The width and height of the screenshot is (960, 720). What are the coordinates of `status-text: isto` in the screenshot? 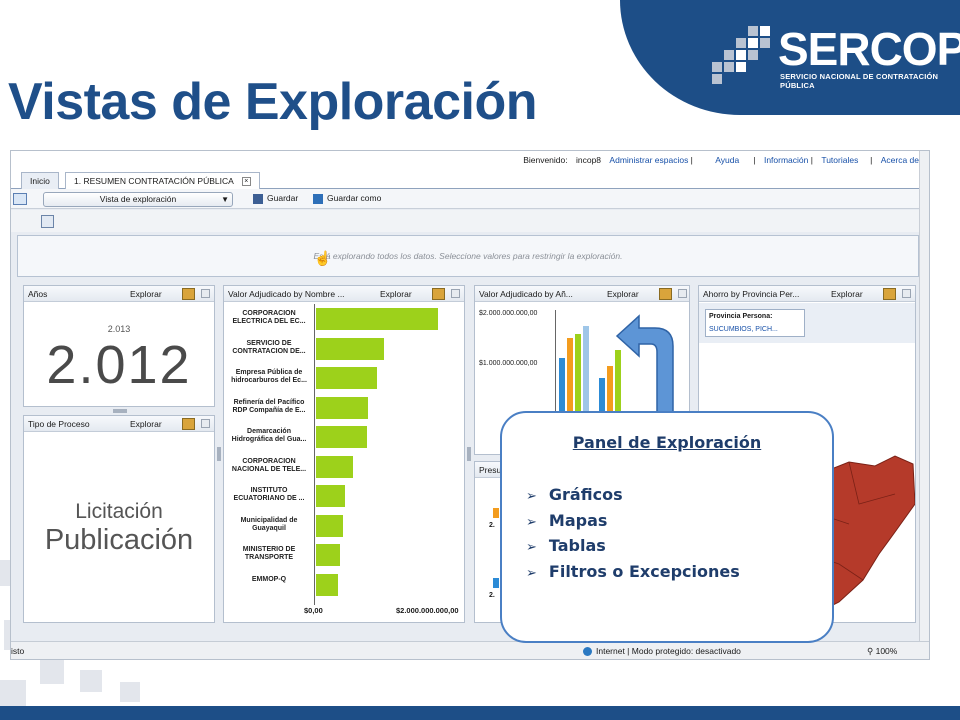 It's located at (18, 651).